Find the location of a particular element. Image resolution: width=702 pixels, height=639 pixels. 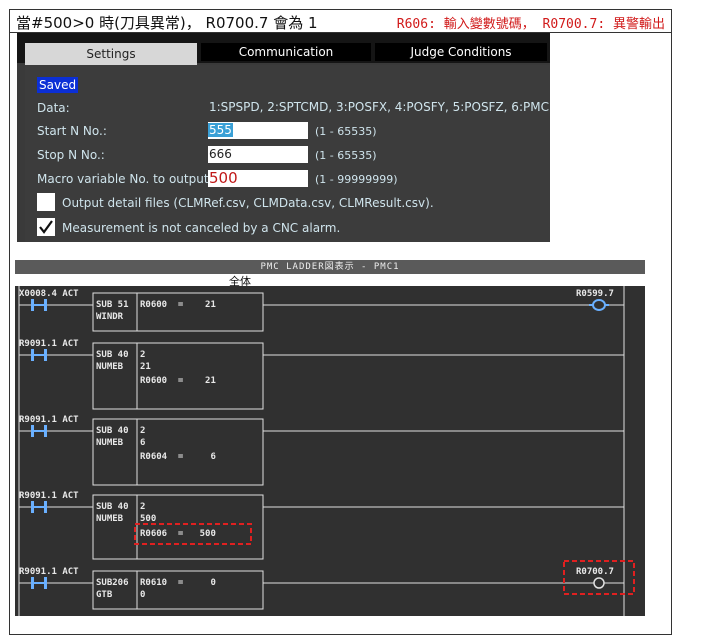

rung-2-line-3: R0600 = 21 is located at coordinates (178, 381).